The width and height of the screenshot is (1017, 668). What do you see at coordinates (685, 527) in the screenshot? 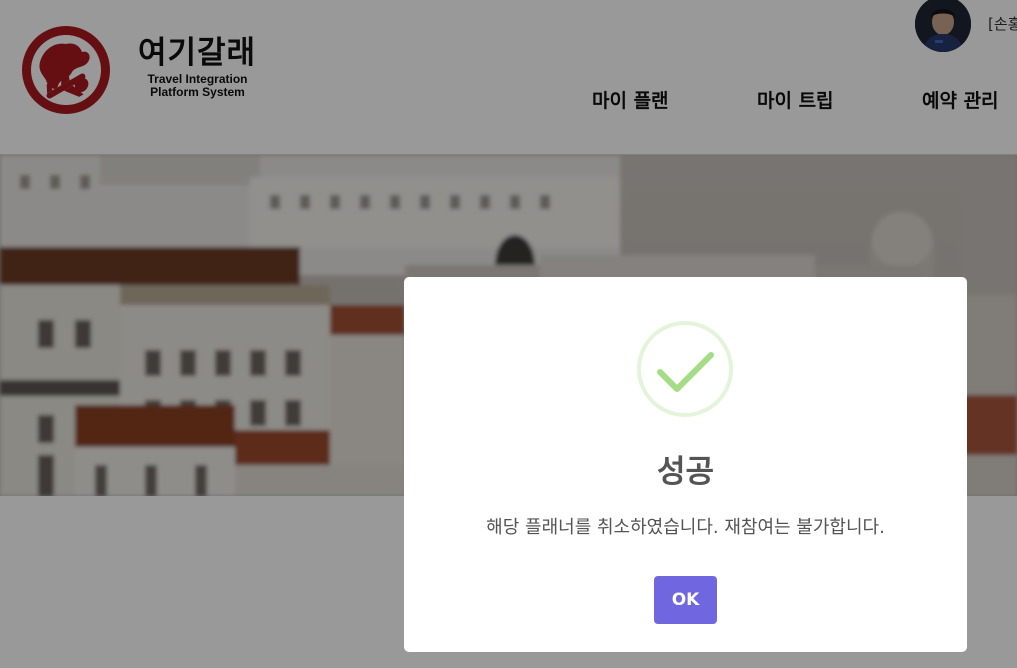
I see `dialog-message: 해당 플래너를 취소하였습니다. 재참여는 불가합니다.` at bounding box center [685, 527].